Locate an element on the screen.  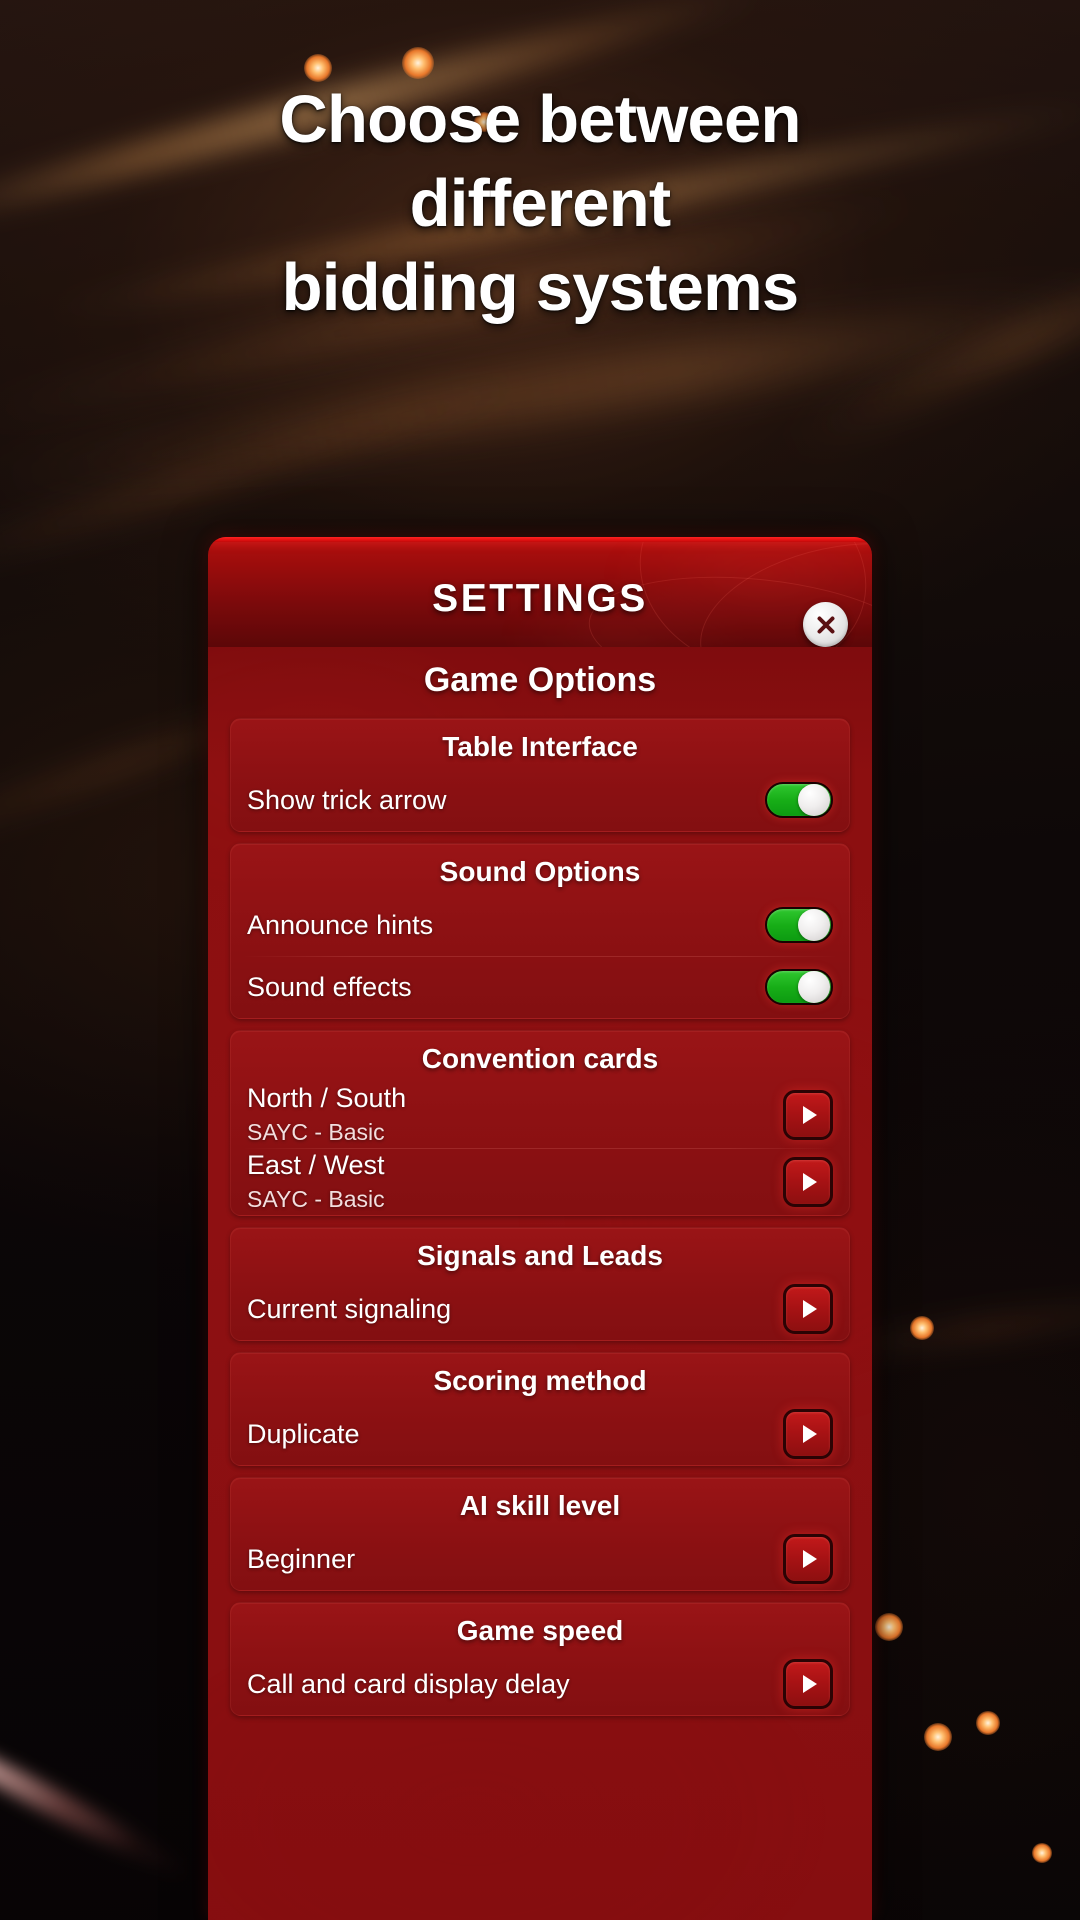
settings-card: Table Interface Show trick arrow is located at coordinates (540, 775).